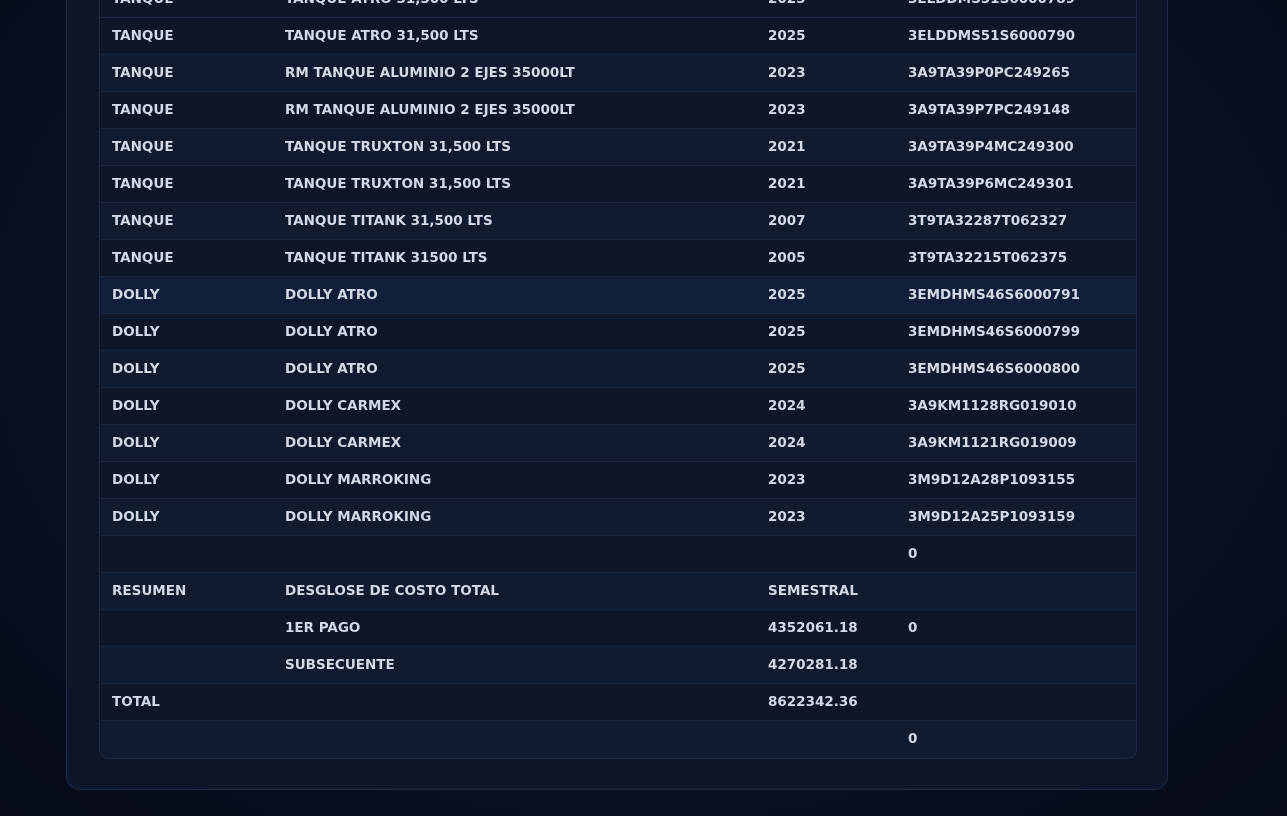 The height and width of the screenshot is (816, 1287). I want to click on year-cell: 2005, so click(787, 258).